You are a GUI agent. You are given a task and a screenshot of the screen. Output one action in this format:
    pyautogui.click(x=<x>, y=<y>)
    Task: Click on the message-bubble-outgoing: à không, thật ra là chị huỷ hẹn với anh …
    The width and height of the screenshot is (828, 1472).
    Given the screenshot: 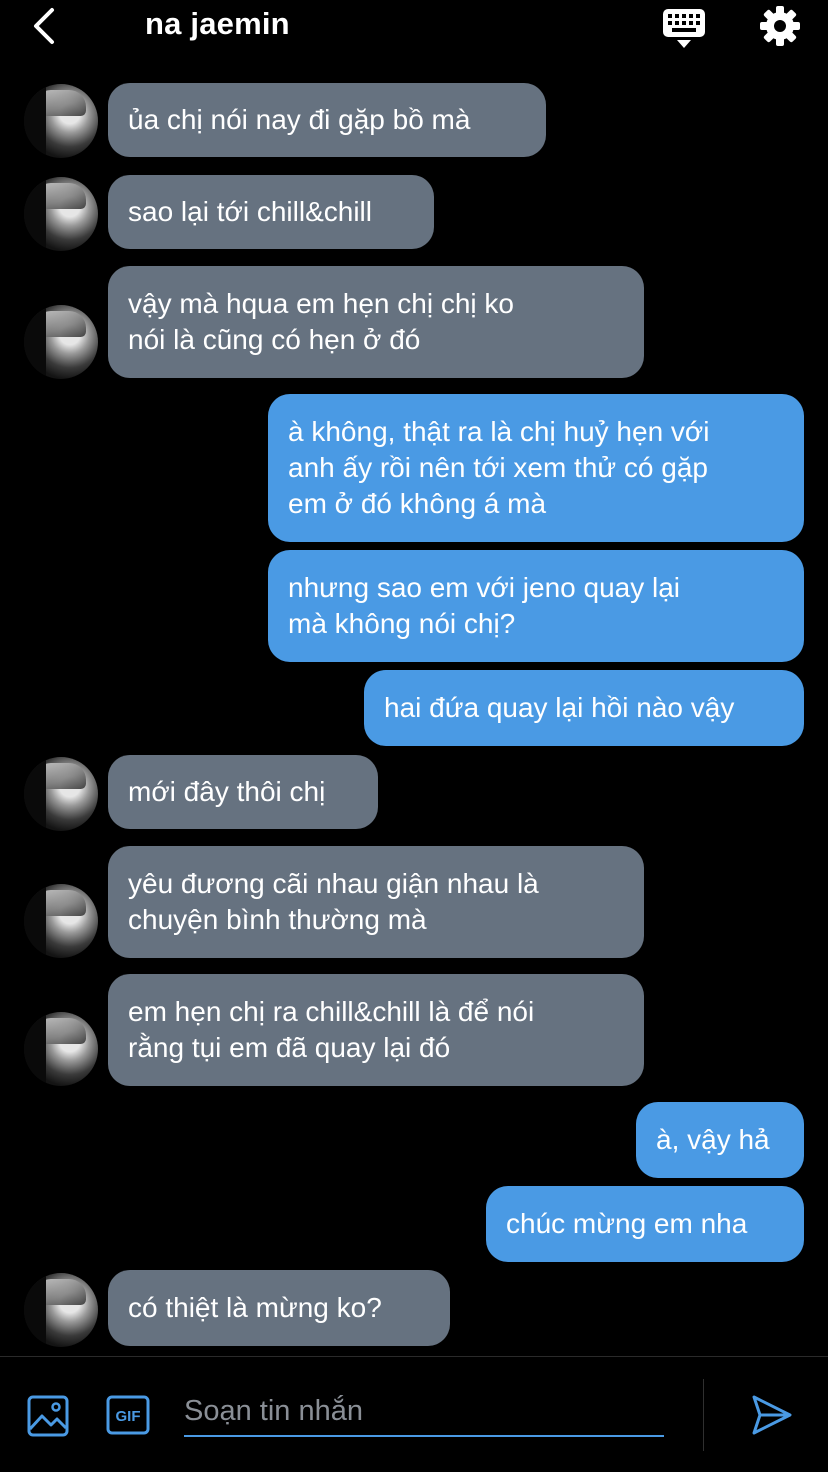 What is the action you would take?
    pyautogui.click(x=536, y=468)
    